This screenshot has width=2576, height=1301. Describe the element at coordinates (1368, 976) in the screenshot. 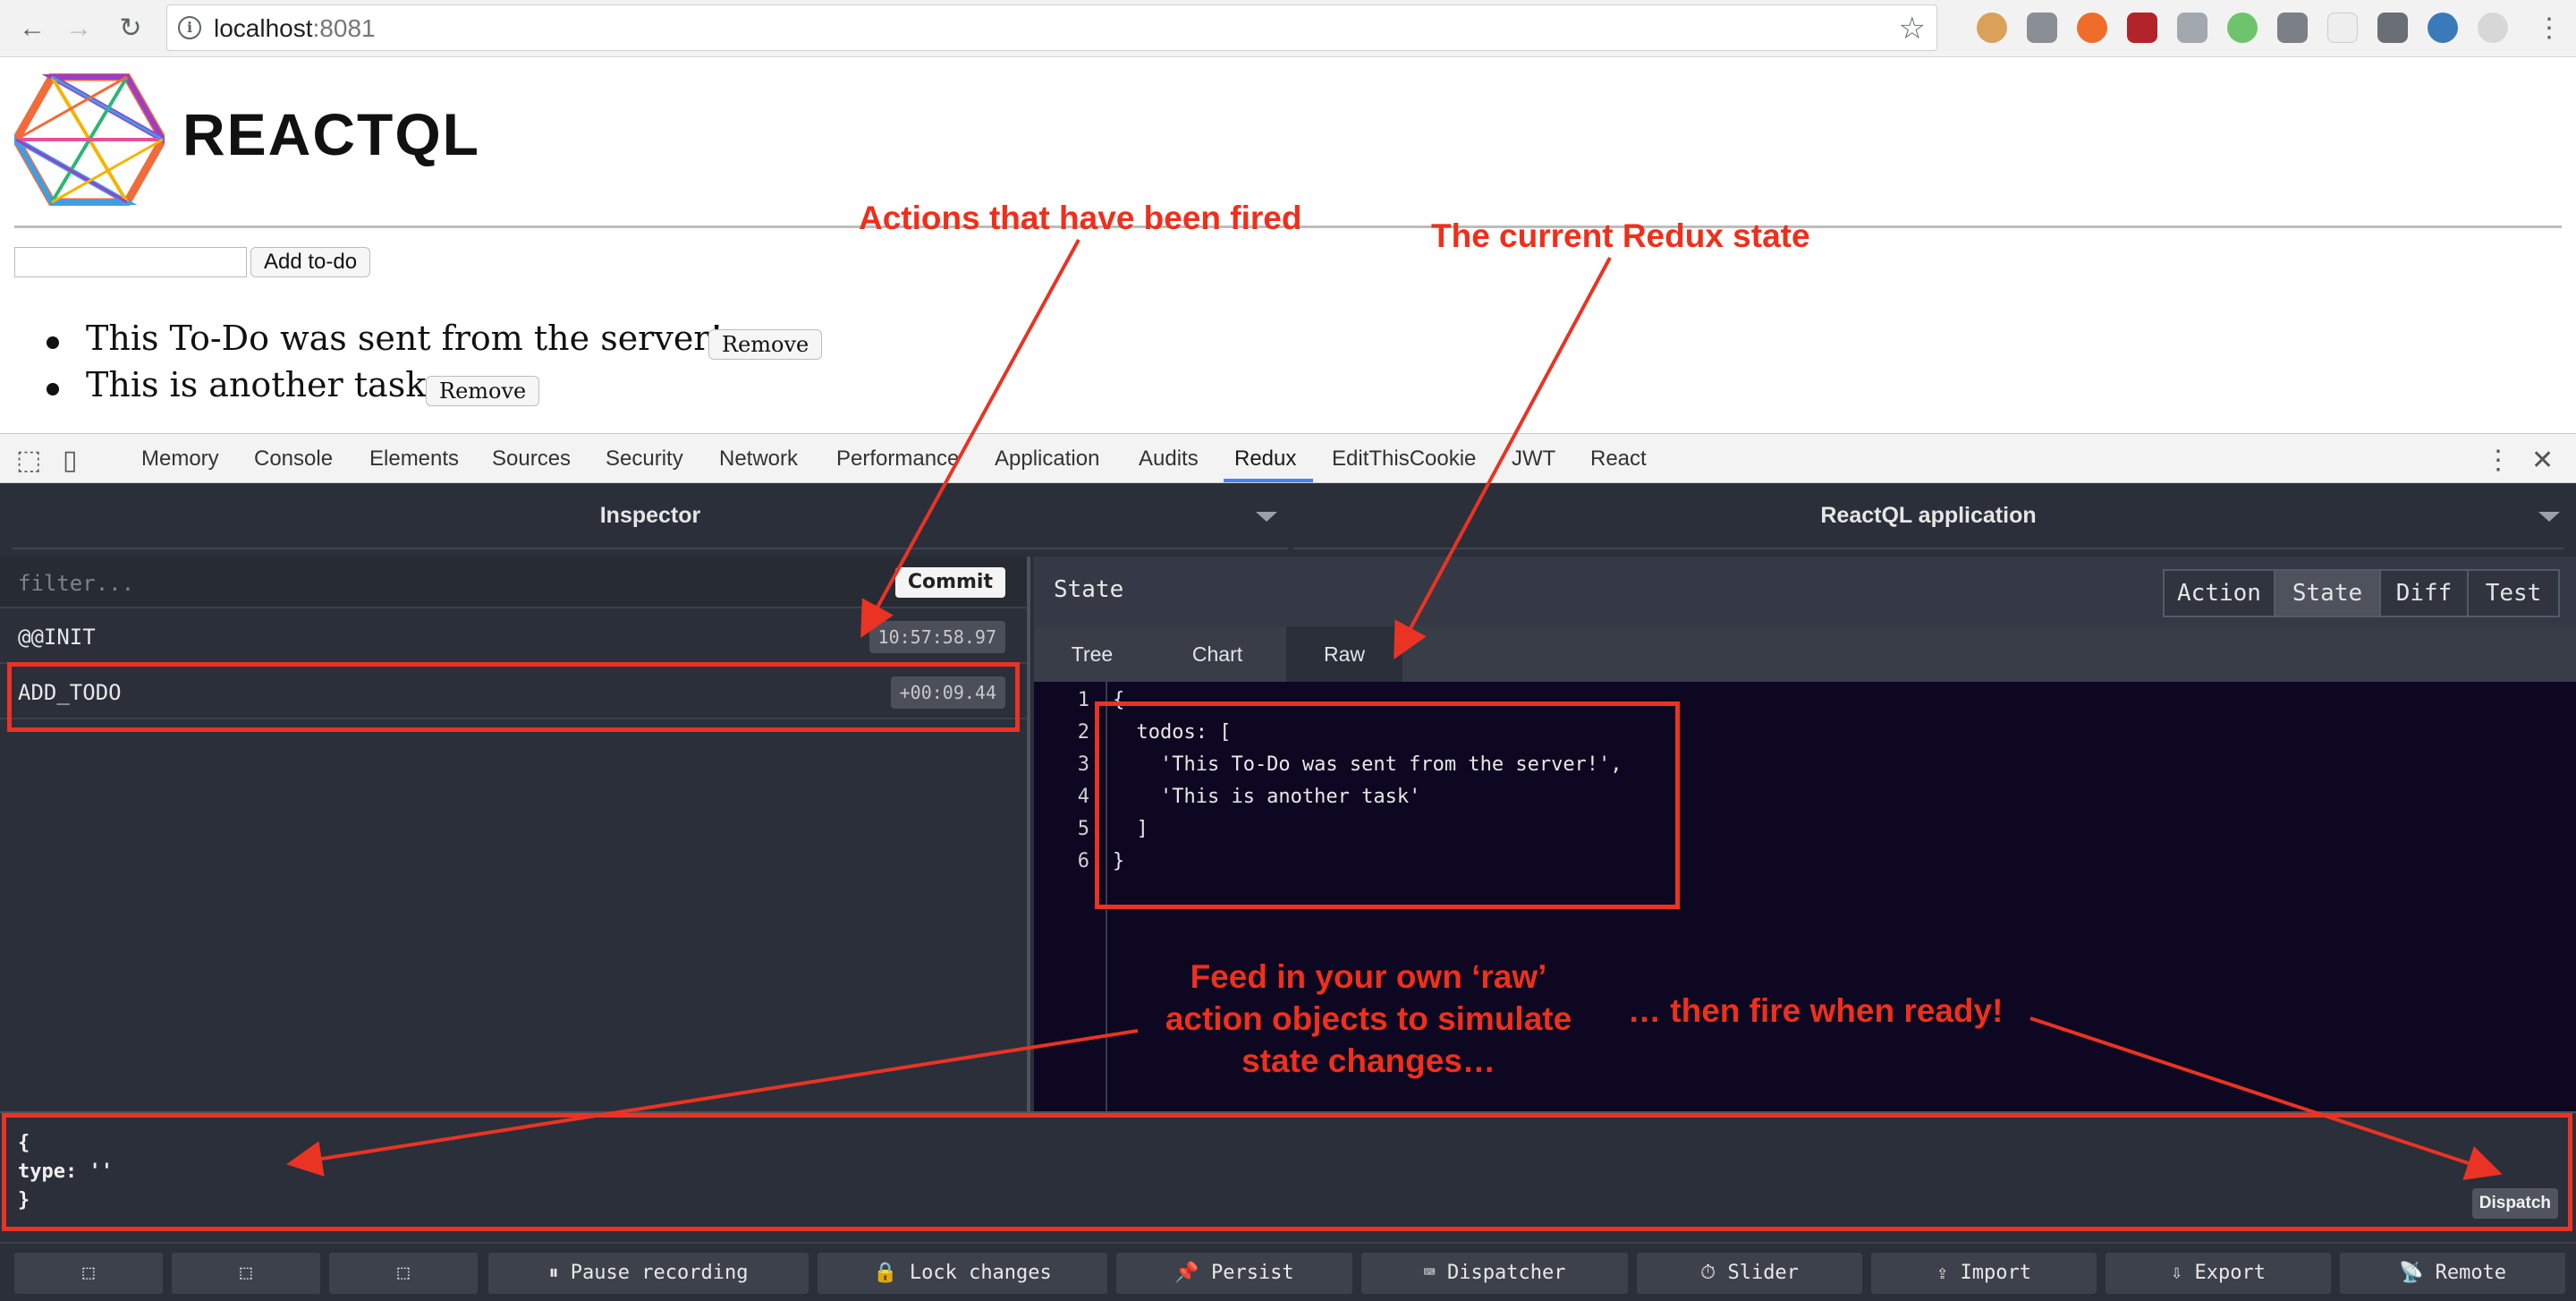

I see `annotation-feed-line1: Feed in your own ‘raw’` at that location.